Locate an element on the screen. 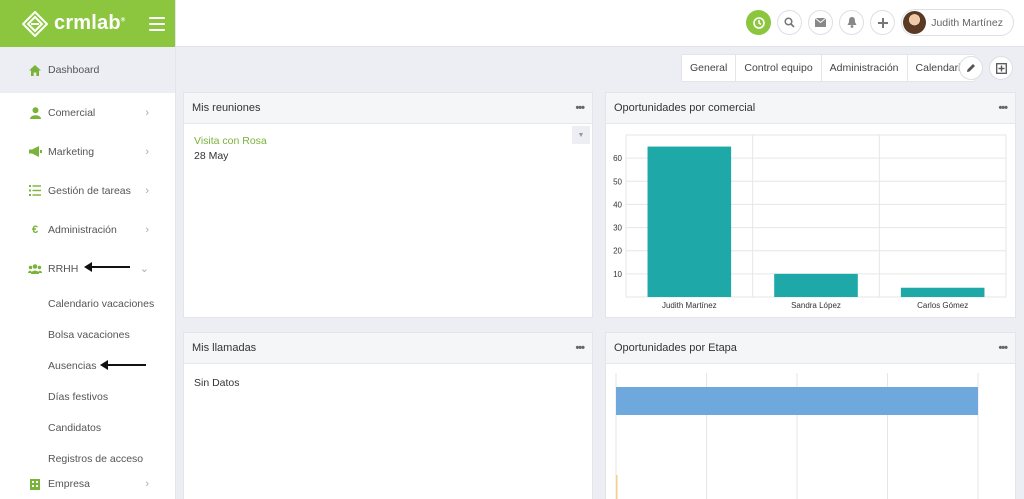  meeting-item-date: 28 May is located at coordinates (211, 156).